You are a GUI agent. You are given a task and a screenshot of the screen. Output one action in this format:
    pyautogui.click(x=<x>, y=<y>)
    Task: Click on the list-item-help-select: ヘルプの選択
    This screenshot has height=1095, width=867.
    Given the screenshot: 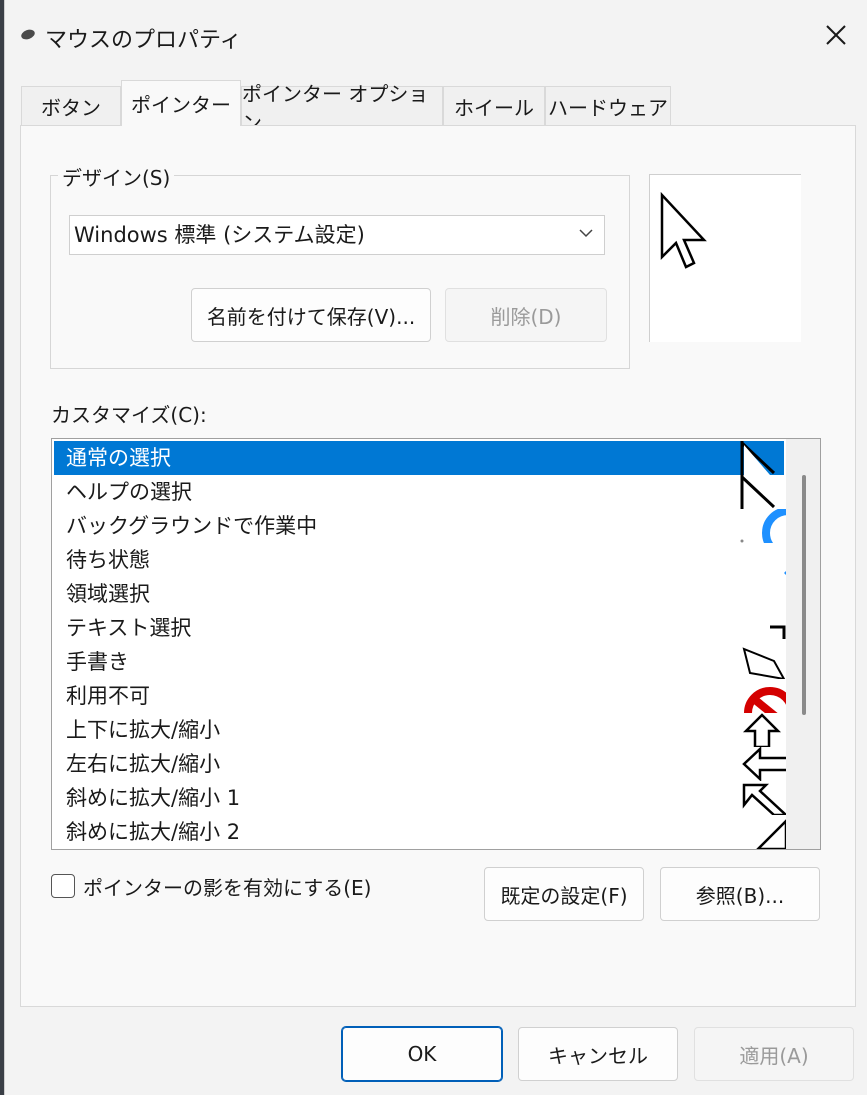 What is the action you would take?
    pyautogui.click(x=419, y=492)
    